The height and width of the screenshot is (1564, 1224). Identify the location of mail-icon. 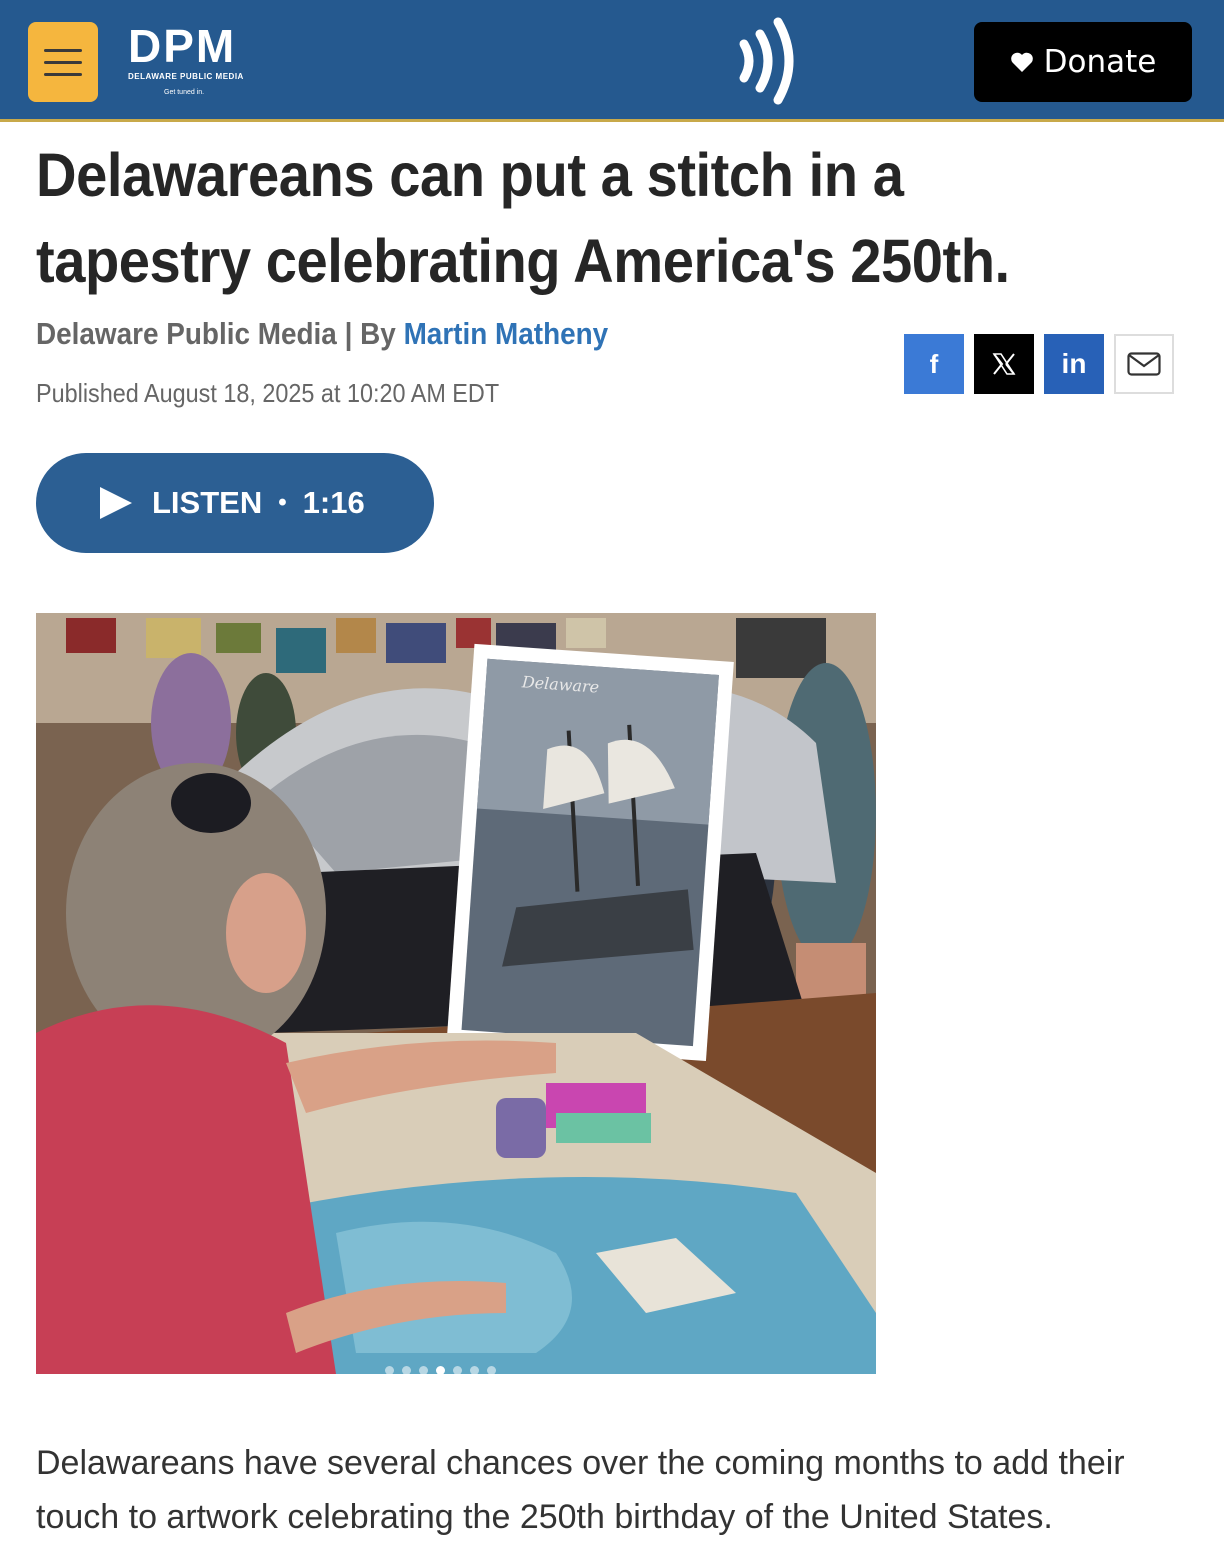
(1144, 364).